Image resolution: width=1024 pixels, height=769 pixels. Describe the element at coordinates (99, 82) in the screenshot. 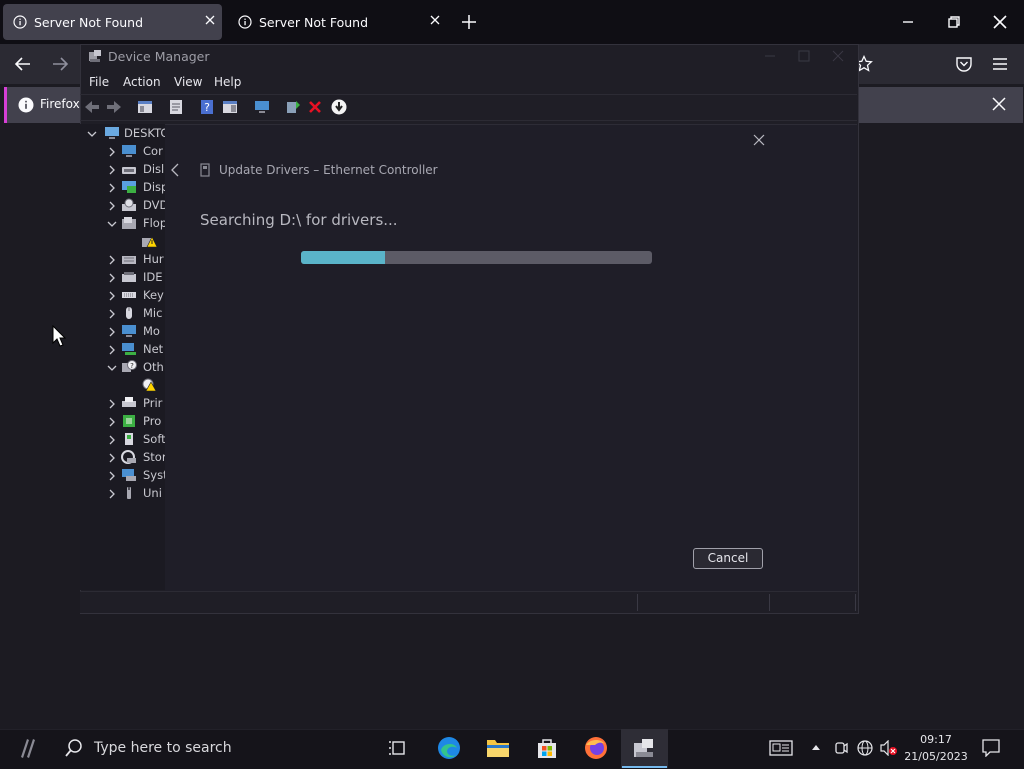

I see `menu-file: File` at that location.